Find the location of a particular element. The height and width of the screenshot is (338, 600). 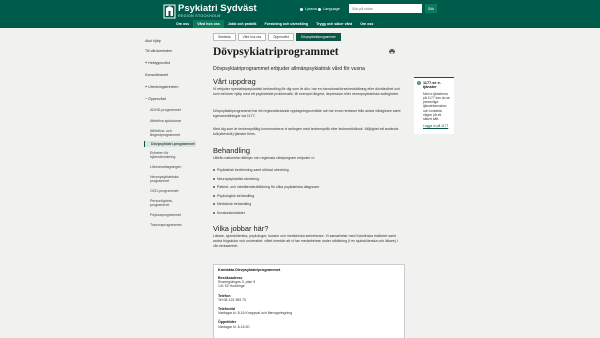

language-button: Language is located at coordinates (329, 9).